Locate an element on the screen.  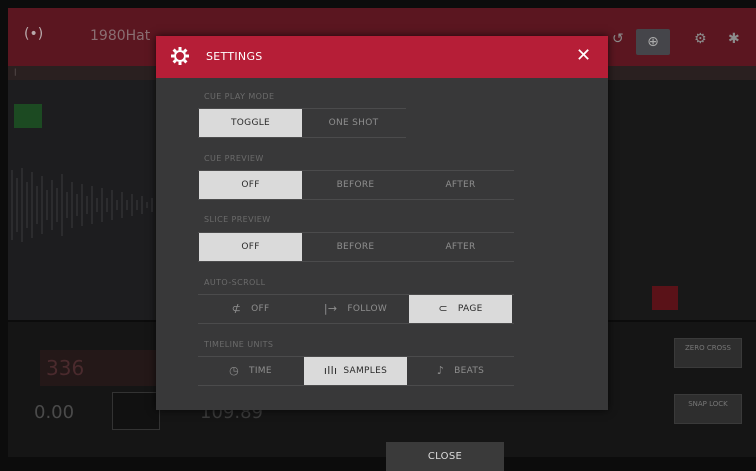
cue-preview-before: BEFORE is located at coordinates (355, 185).